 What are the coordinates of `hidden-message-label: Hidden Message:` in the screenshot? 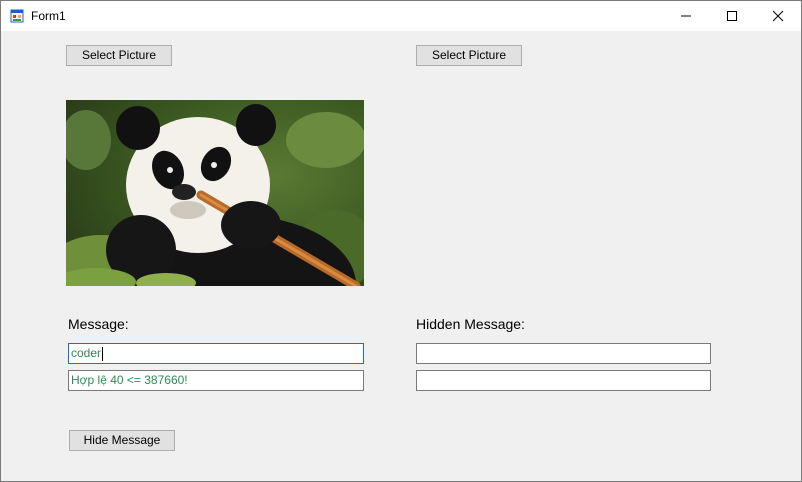 It's located at (470, 324).